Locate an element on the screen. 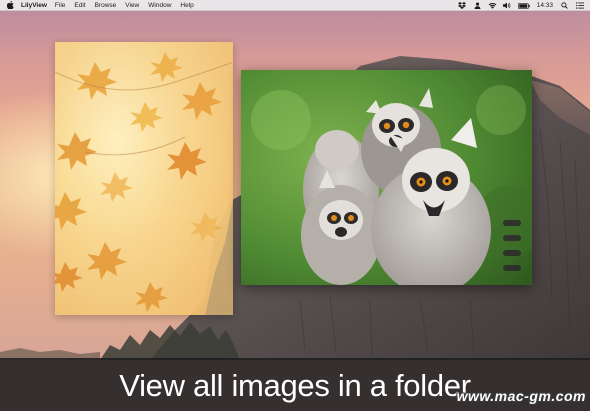 The height and width of the screenshot is (411, 590). battery-icon is located at coordinates (524, 5).